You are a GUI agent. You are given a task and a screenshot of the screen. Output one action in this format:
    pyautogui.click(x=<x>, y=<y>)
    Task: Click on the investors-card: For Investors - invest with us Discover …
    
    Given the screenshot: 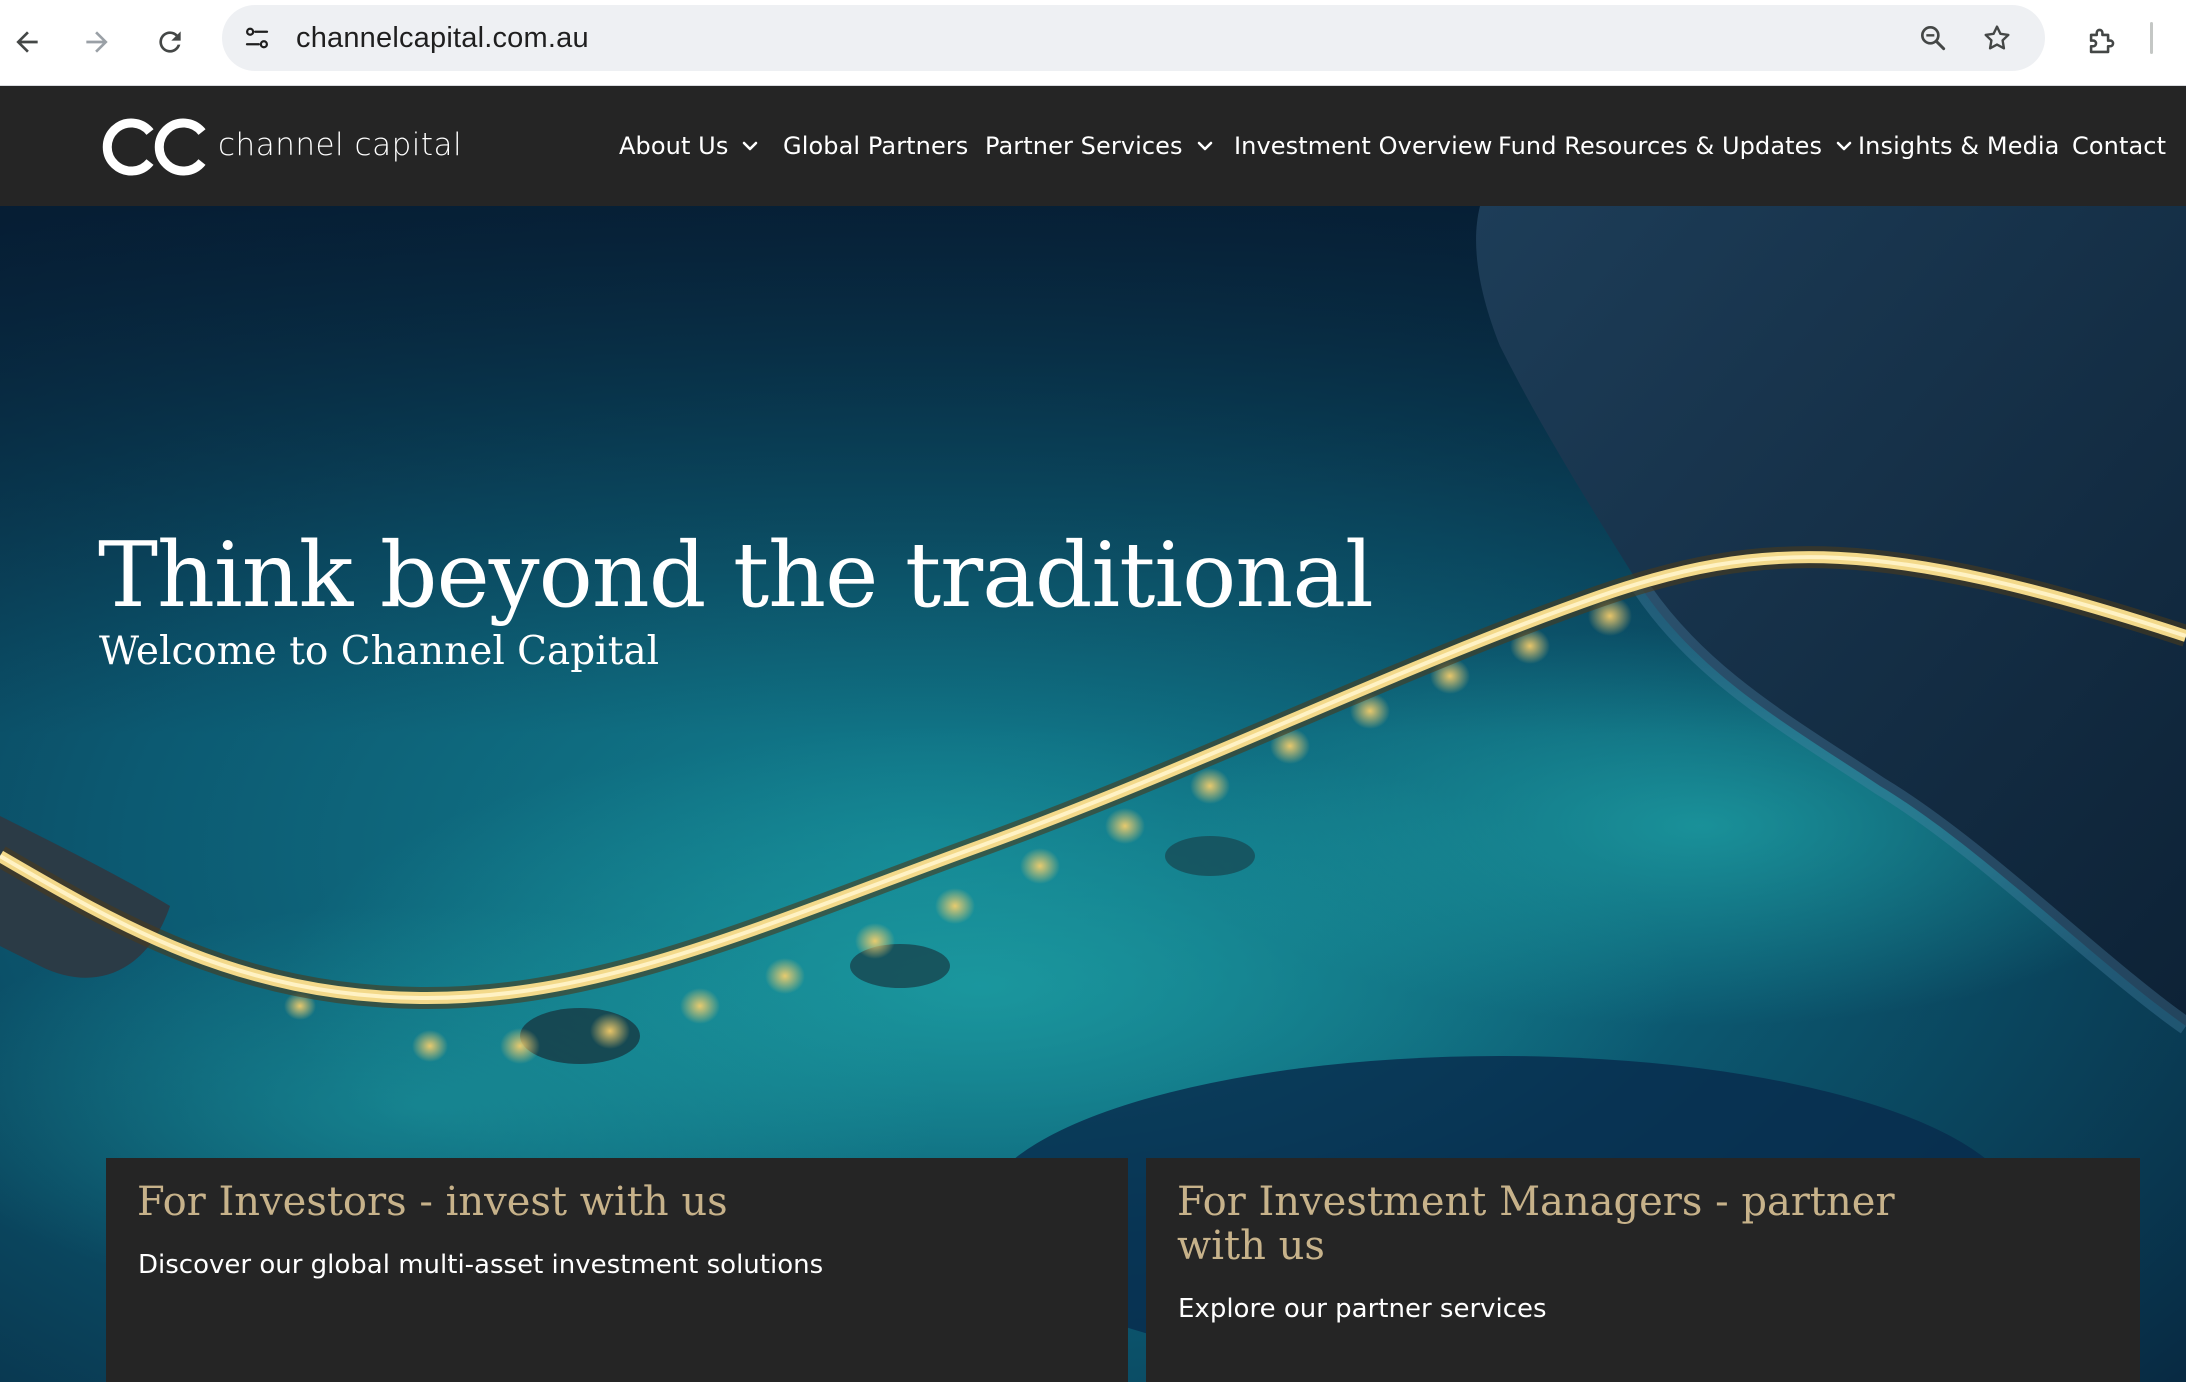 What is the action you would take?
    pyautogui.click(x=617, y=1270)
    